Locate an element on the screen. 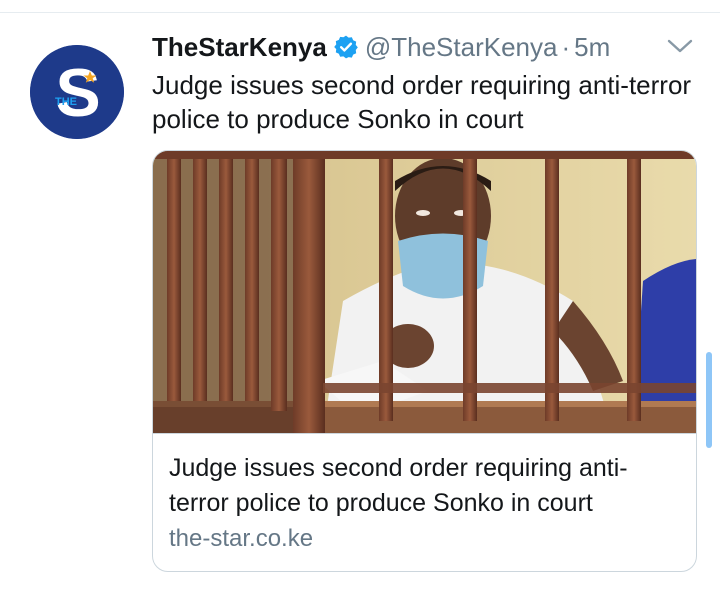  verified-badge-icon is located at coordinates (346, 51).